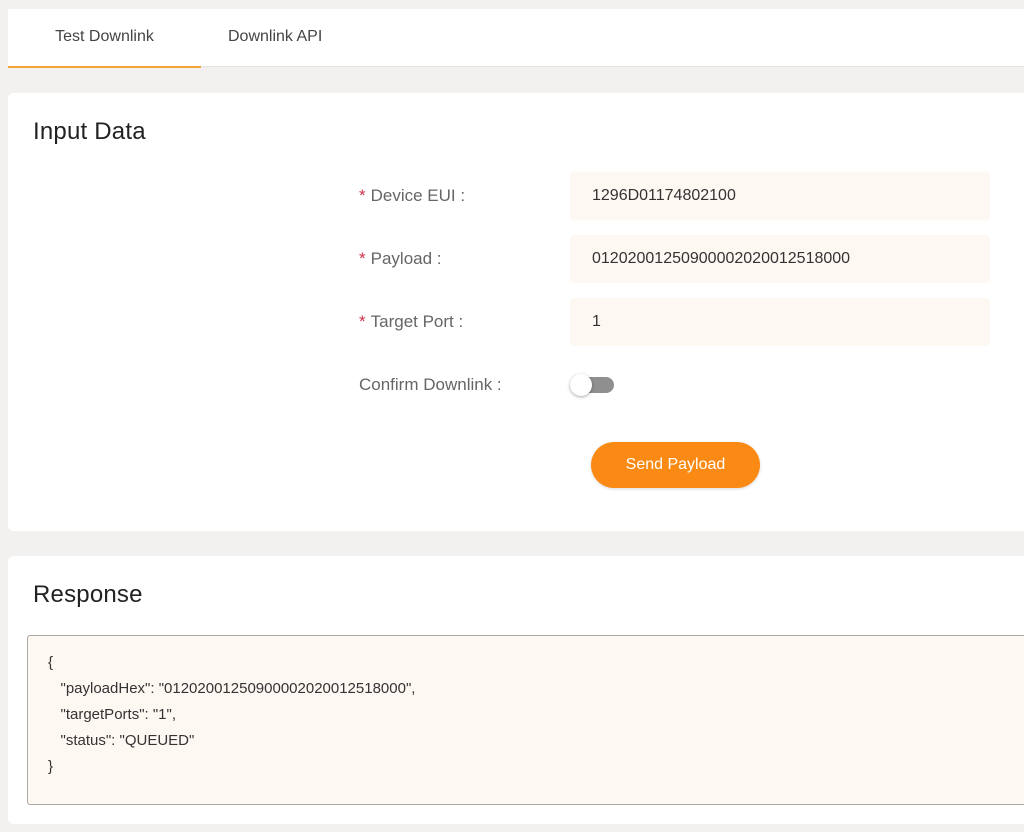  I want to click on tab-downlink-api: Downlink API, so click(303, 38).